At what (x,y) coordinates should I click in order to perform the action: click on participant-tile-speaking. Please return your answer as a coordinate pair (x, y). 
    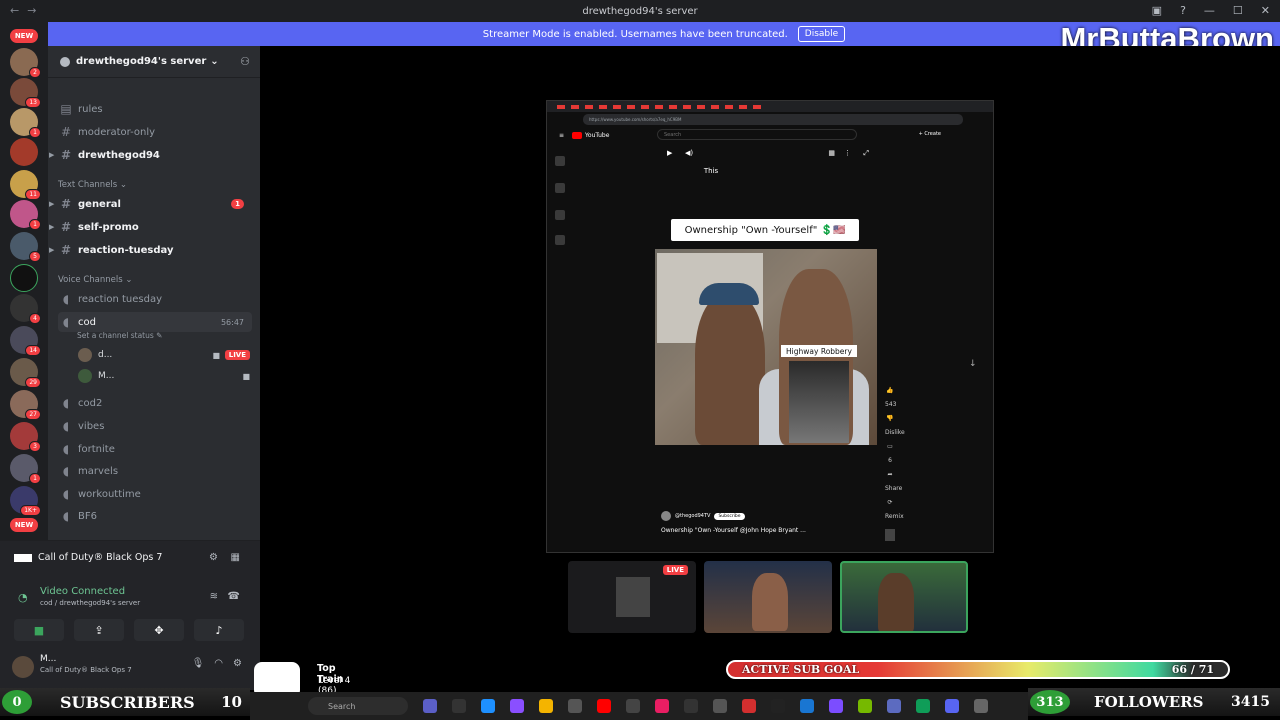
    Looking at the image, I should click on (904, 597).